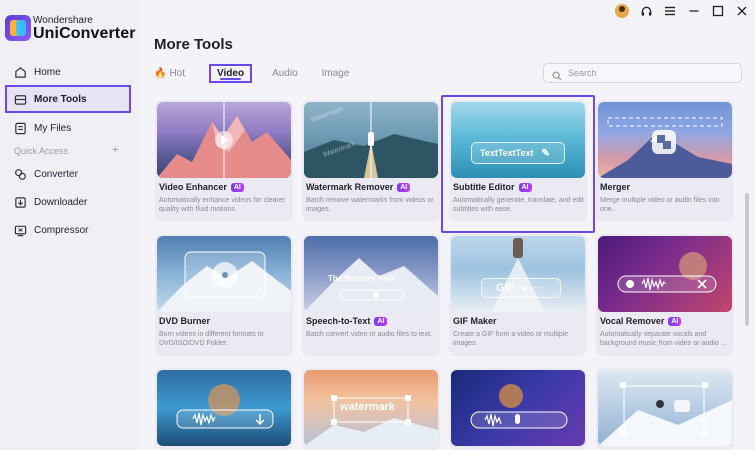  Describe the element at coordinates (642, 73) in the screenshot. I see `search-input: Search` at that location.